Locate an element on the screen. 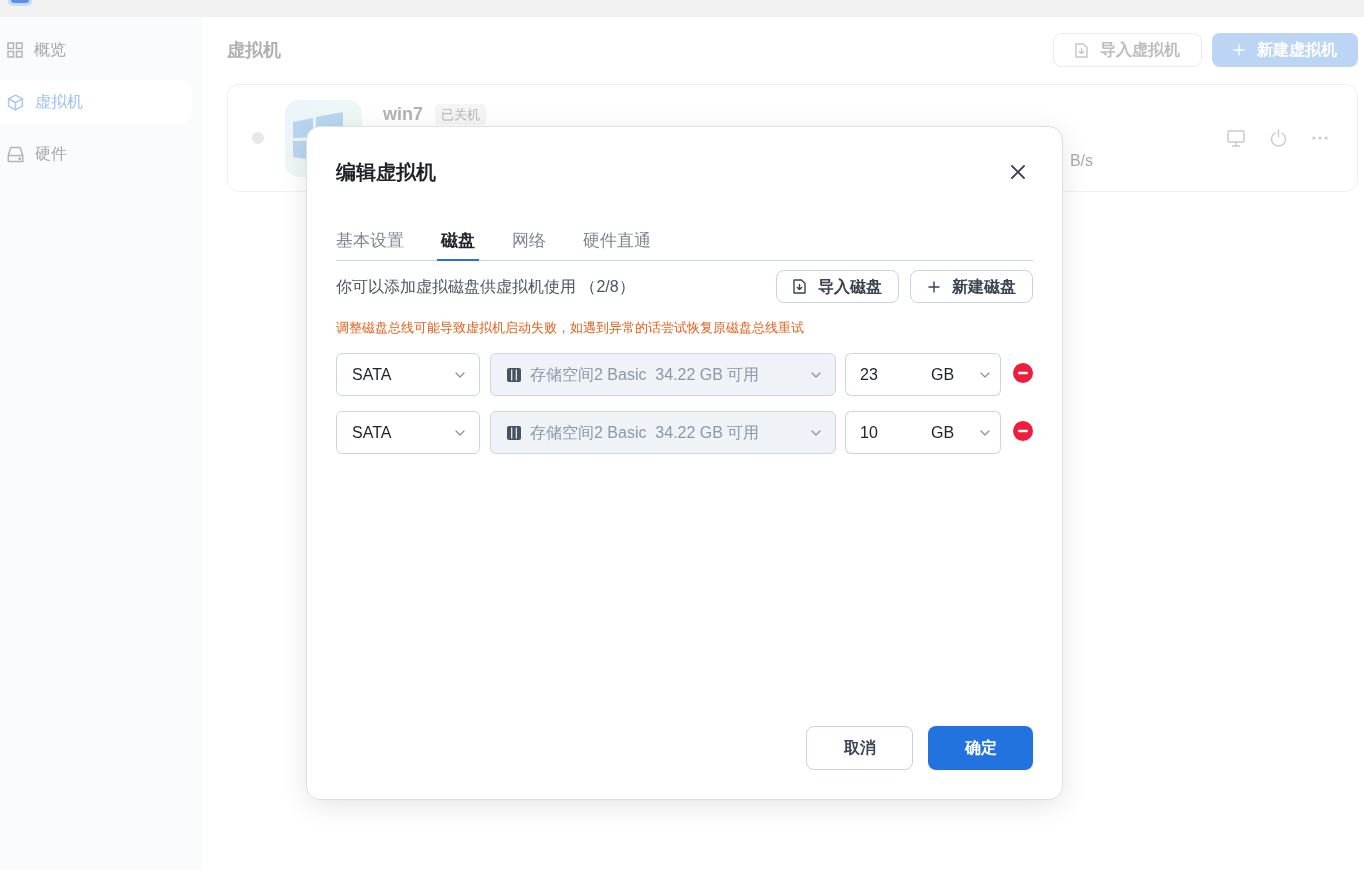 The height and width of the screenshot is (870, 1364). close-icon is located at coordinates (1018, 172).